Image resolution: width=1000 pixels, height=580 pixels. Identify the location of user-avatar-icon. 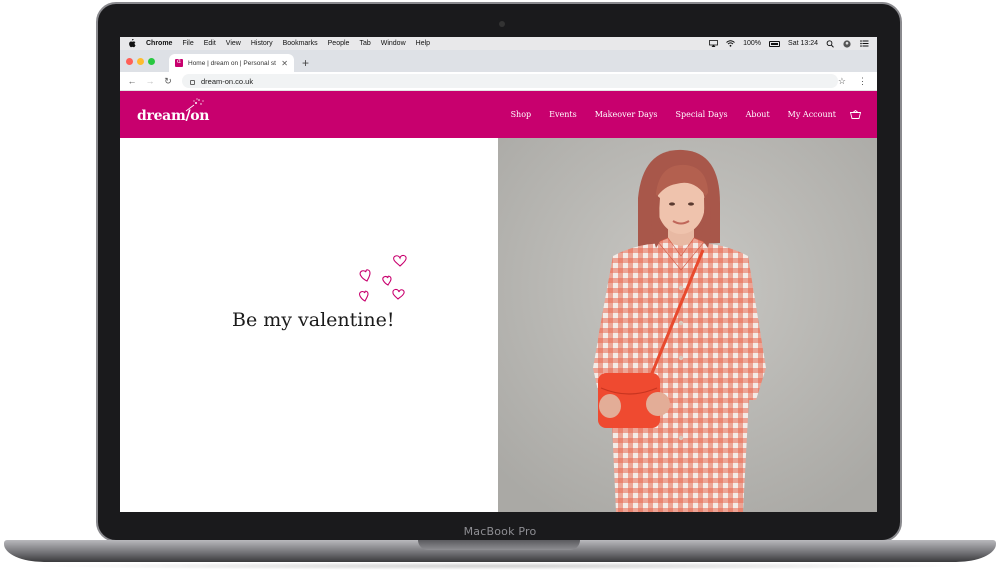
(847, 44).